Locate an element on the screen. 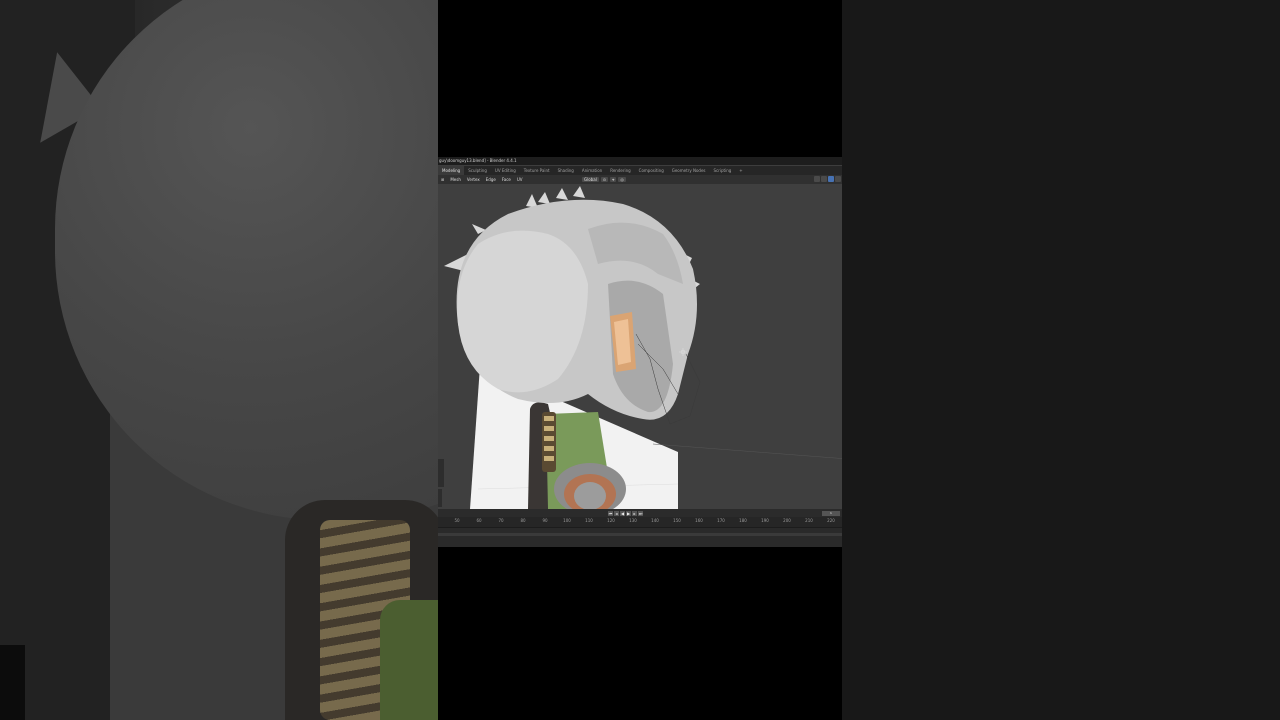 The height and width of the screenshot is (720, 1280). jump-end-icon: ⏭ is located at coordinates (640, 513).